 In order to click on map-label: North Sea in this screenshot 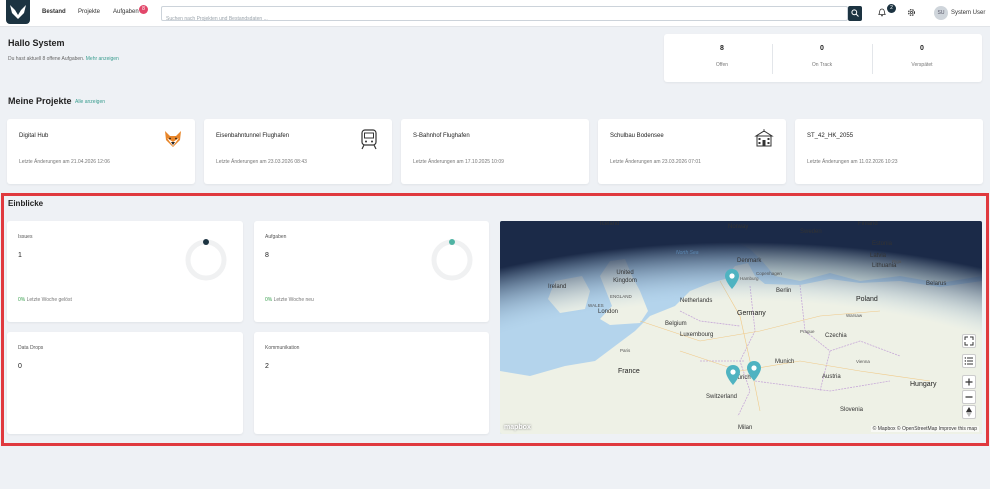, I will do `click(687, 253)`.